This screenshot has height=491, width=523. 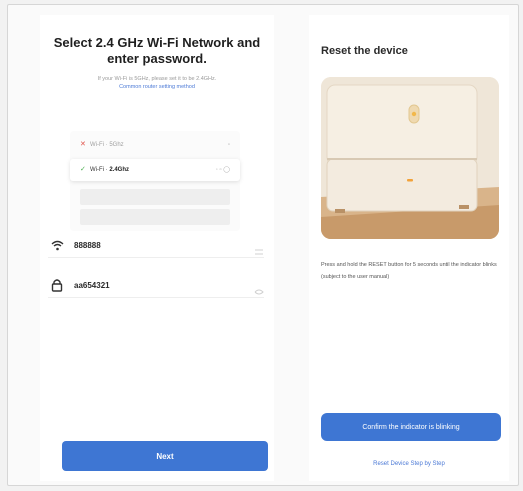 I want to click on wifi-band-illustration: ✕ Wi-Fi · 5Ghz ▫ ✓ Wi-Fi · 2.4Ghz ◦ ▫ ◯, so click(x=155, y=181).